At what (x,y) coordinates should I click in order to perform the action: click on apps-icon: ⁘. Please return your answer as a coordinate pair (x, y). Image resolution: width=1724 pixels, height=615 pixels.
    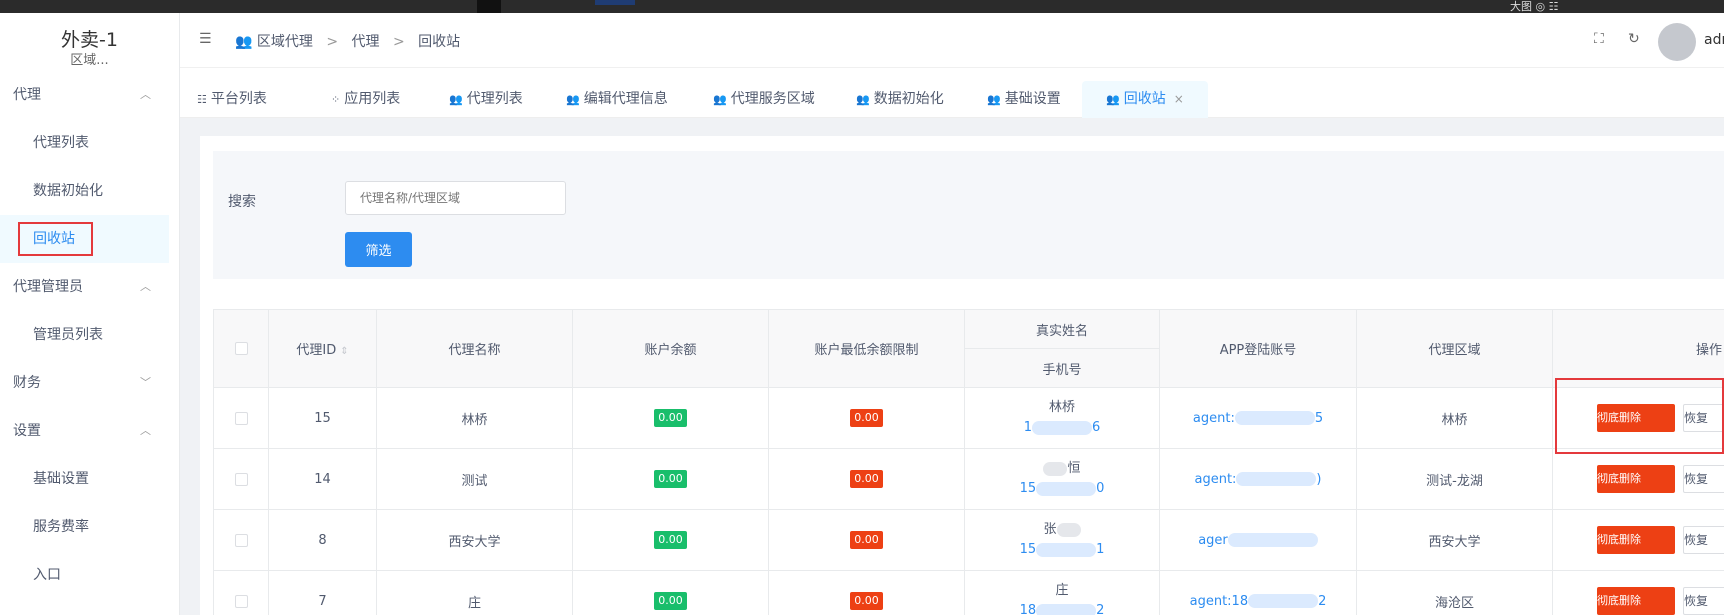
    Looking at the image, I should click on (336, 99).